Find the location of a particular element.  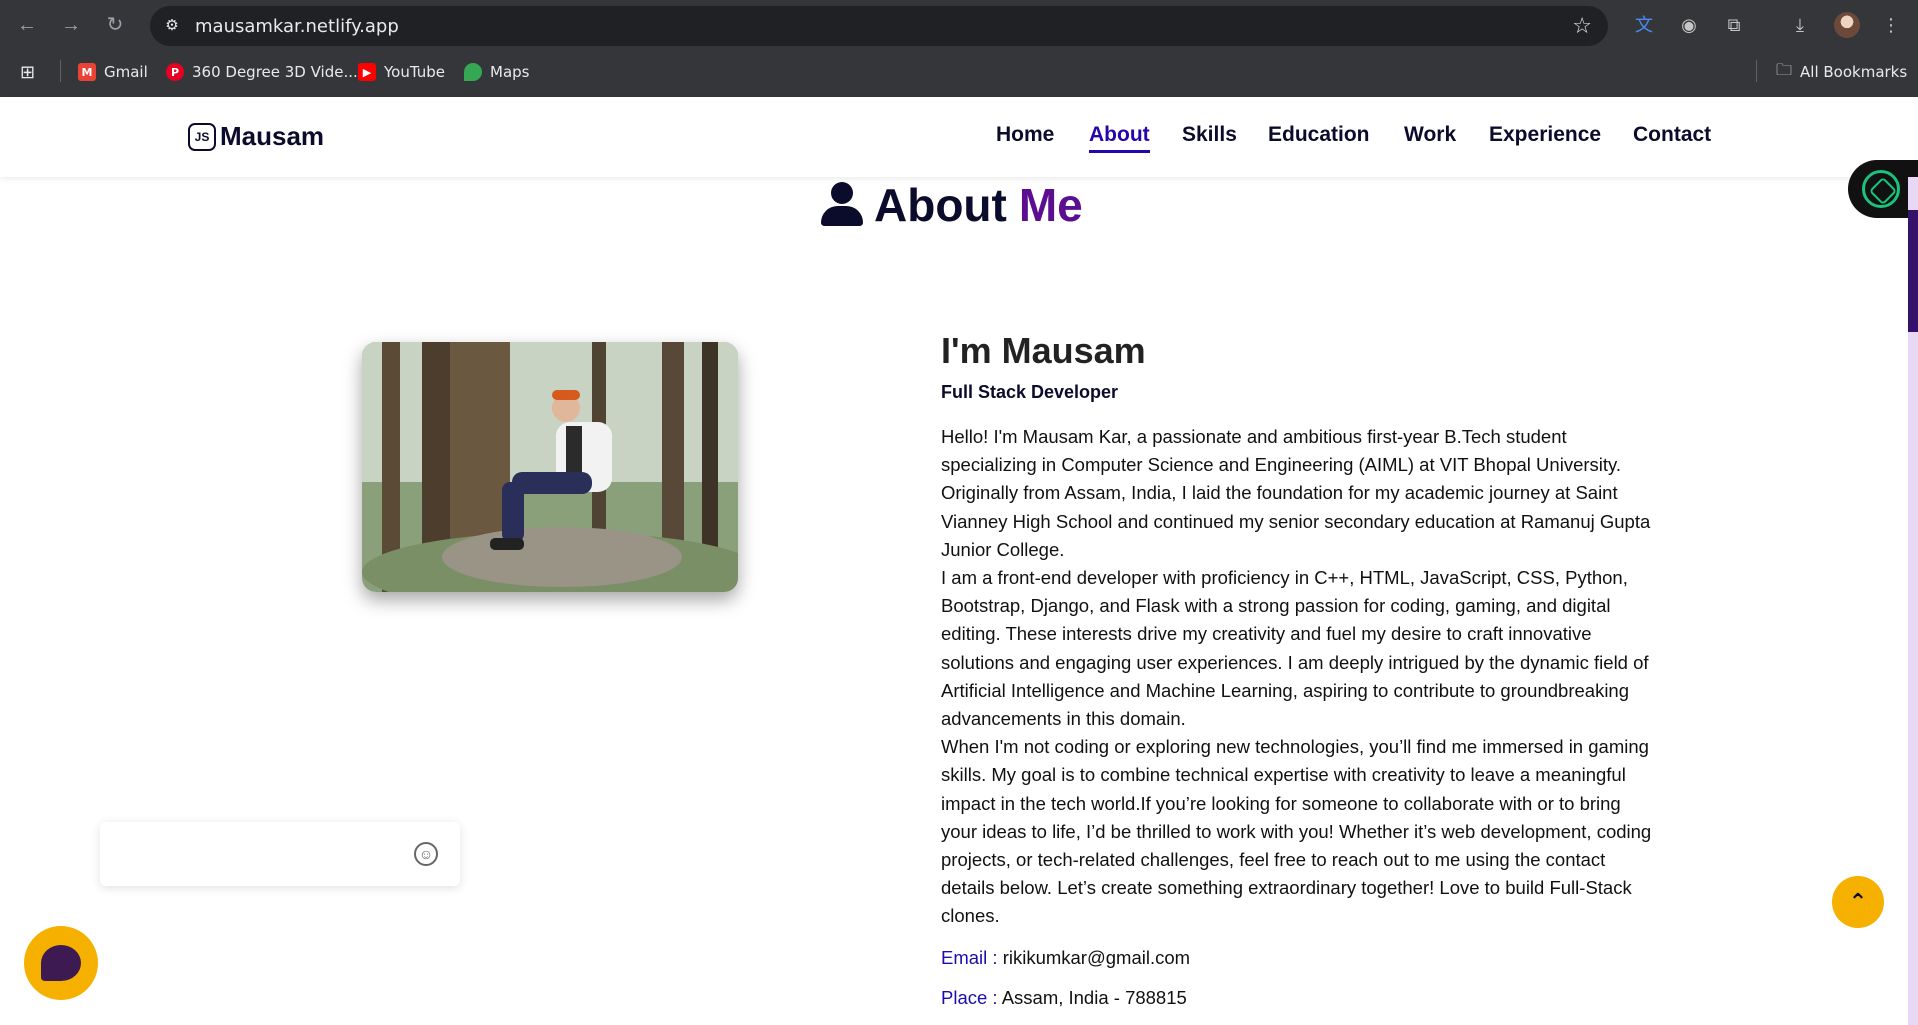

chat-launcher-button is located at coordinates (61, 963).